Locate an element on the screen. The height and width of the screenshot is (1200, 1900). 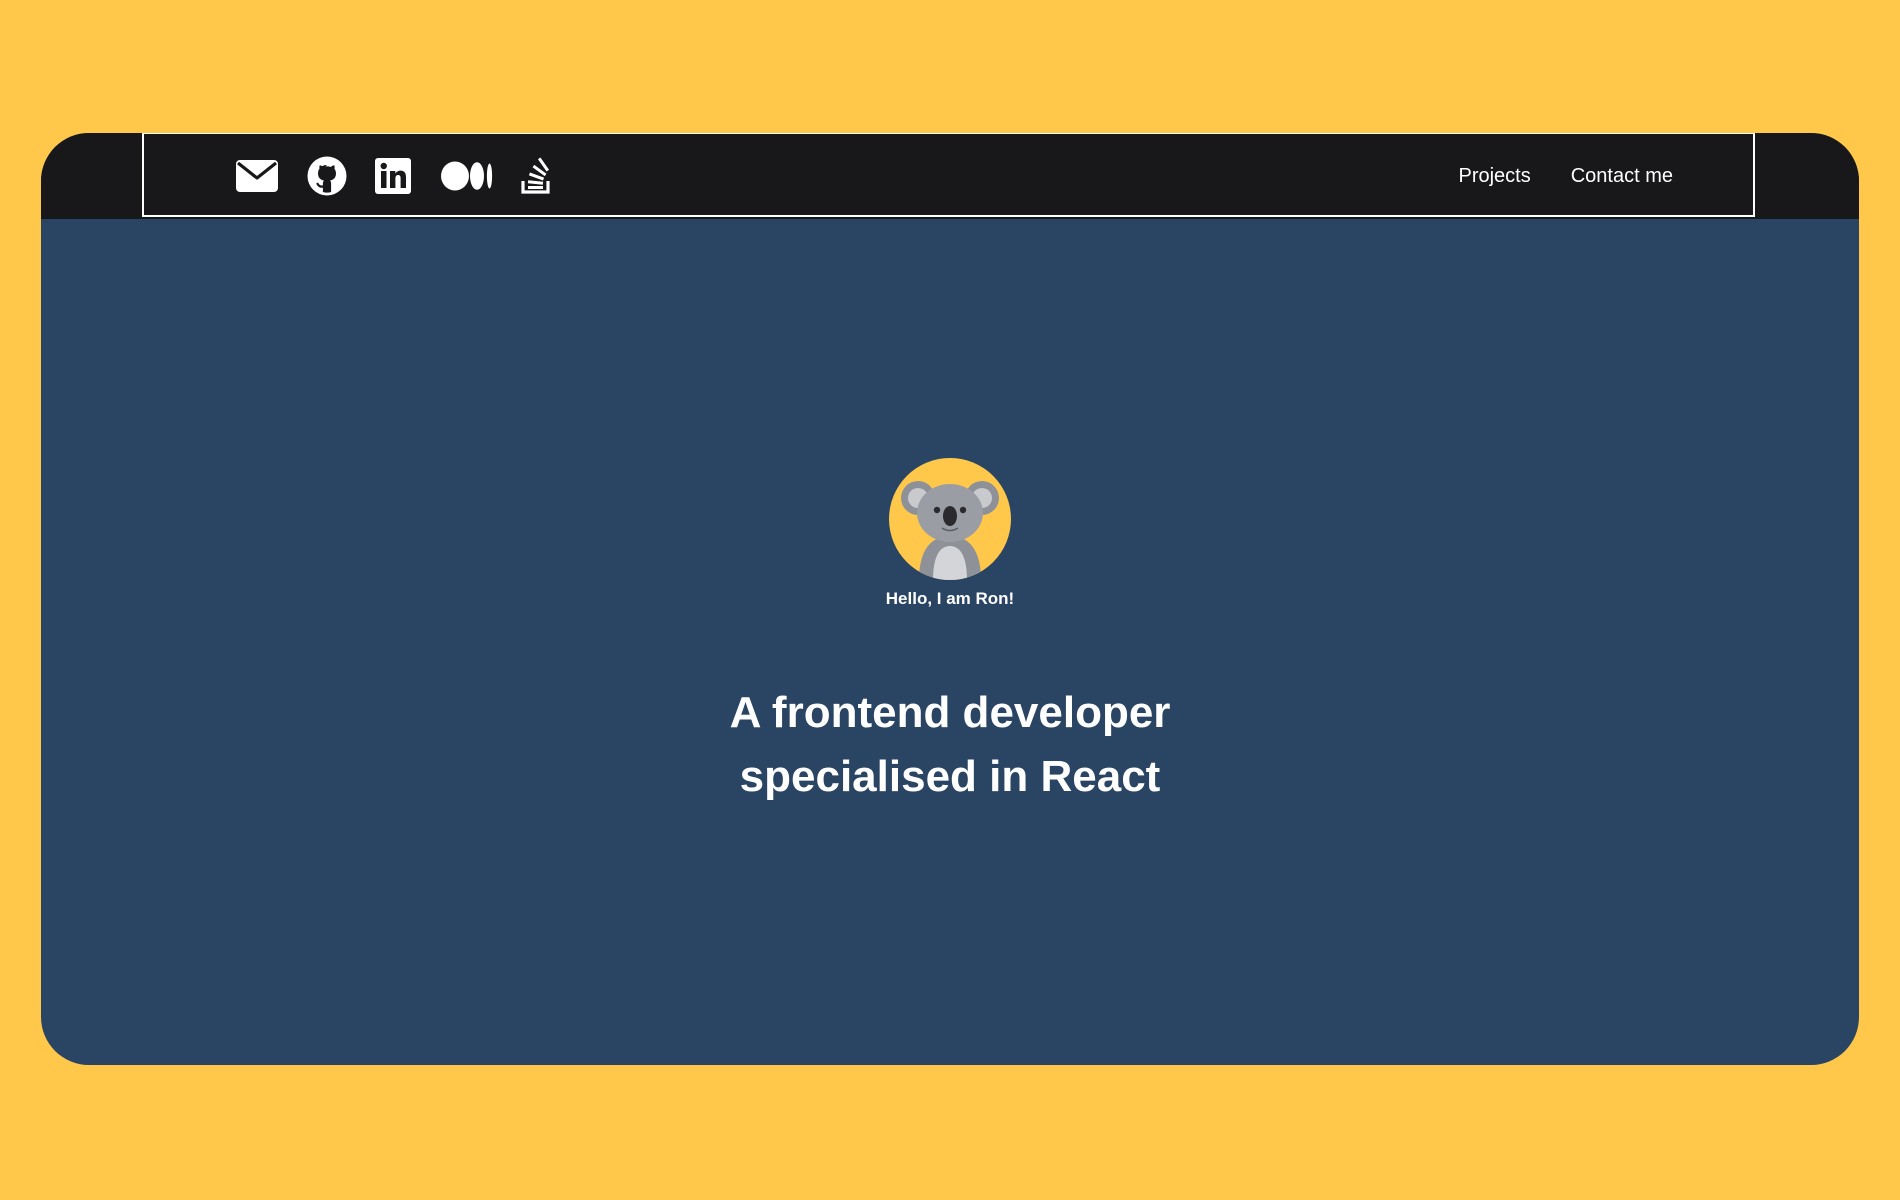
github-link is located at coordinates (327, 176).